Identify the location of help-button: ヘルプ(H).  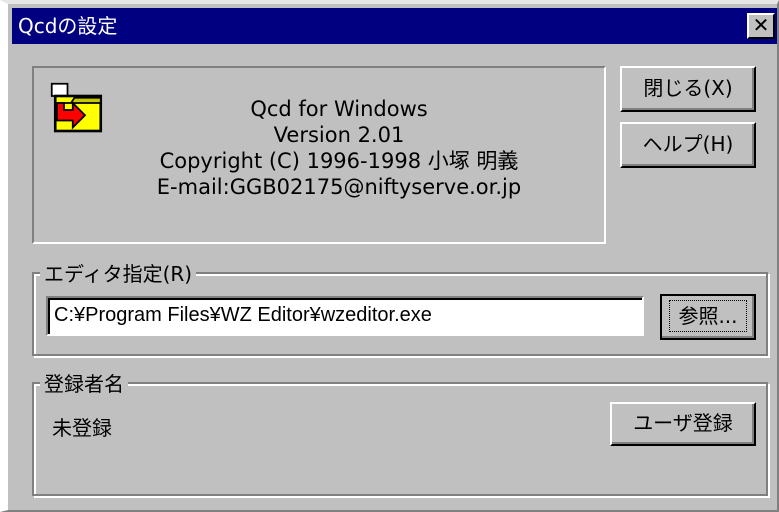
(688, 145).